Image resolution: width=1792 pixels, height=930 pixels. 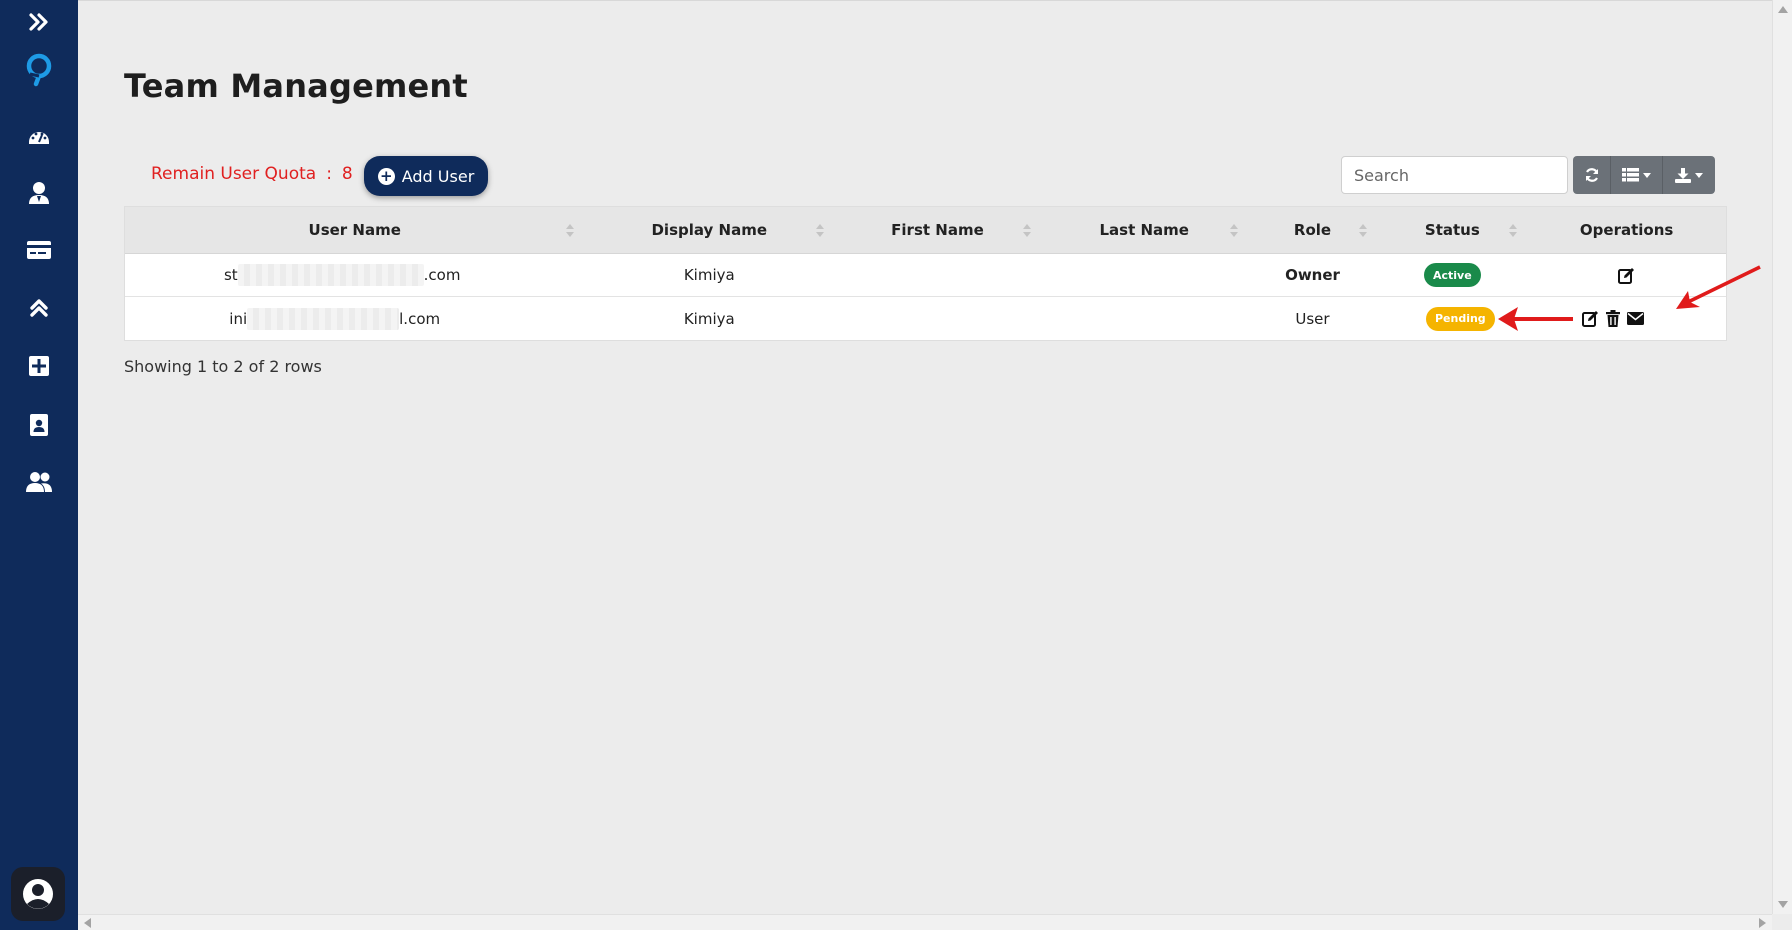 I want to click on column-label: Operations, so click(x=1626, y=230).